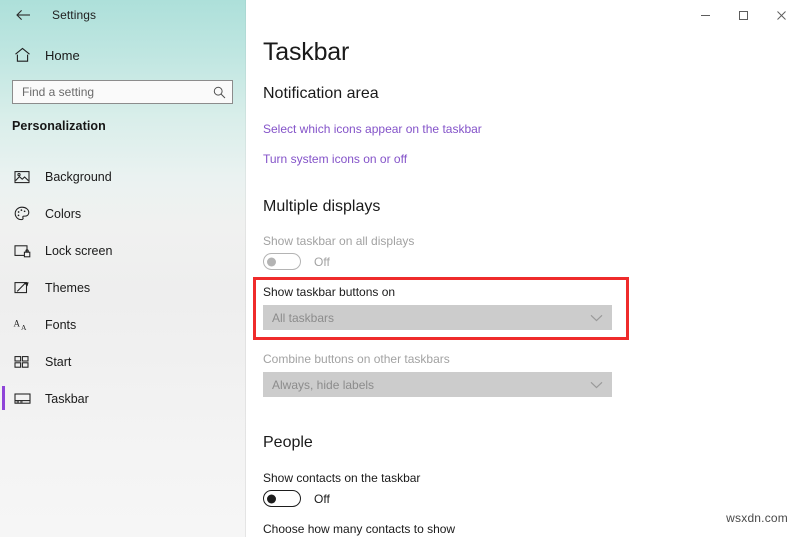  Describe the element at coordinates (335, 159) in the screenshot. I see `link-system-icons: Turn system icons on or off` at that location.